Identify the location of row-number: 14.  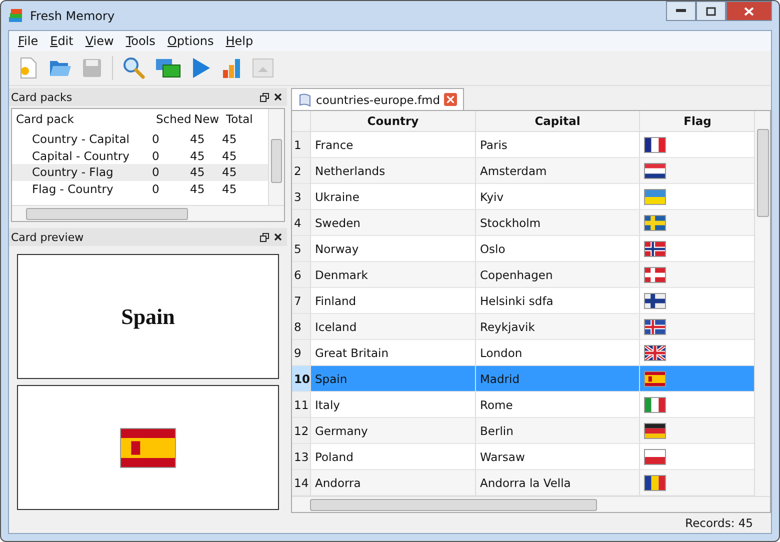
(301, 483).